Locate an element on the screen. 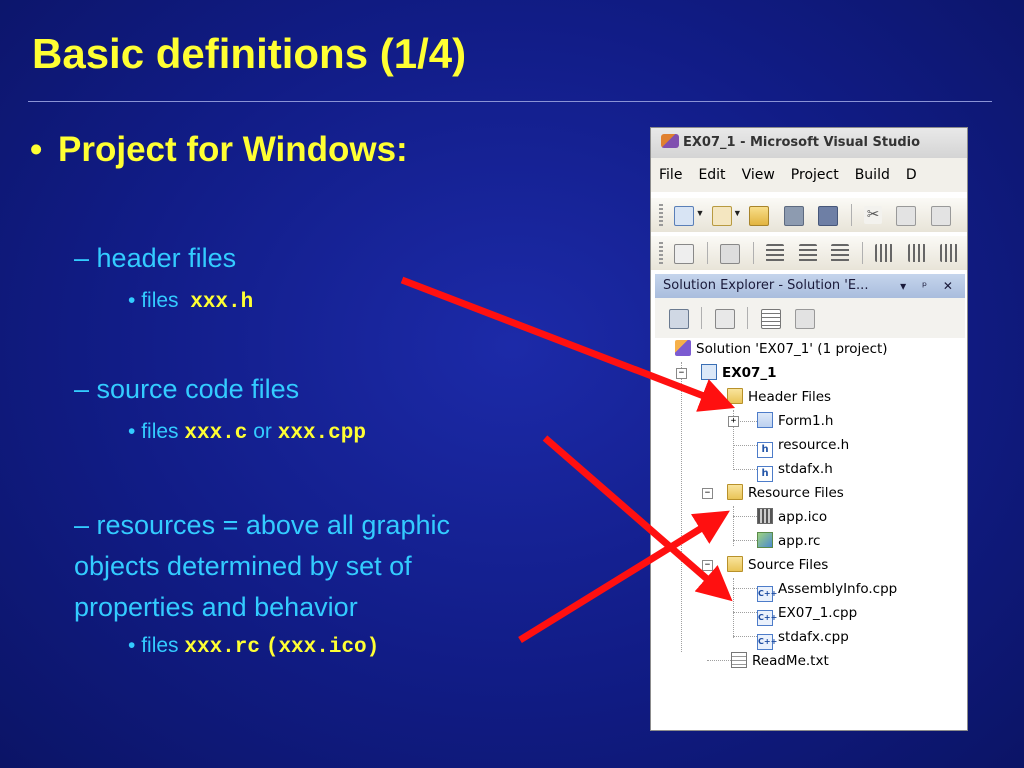 This screenshot has height=768, width=1024. vs-menu-bar: File Edit View Project Build D is located at coordinates (809, 175).